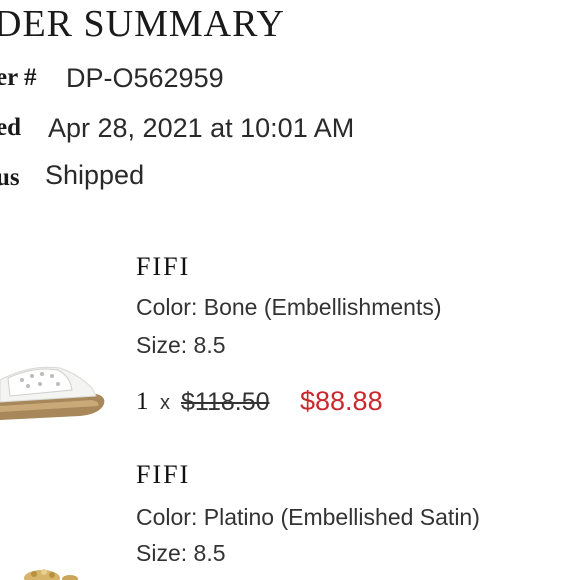  What do you see at coordinates (165, 403) in the screenshot?
I see `quantity-times-symbol: x` at bounding box center [165, 403].